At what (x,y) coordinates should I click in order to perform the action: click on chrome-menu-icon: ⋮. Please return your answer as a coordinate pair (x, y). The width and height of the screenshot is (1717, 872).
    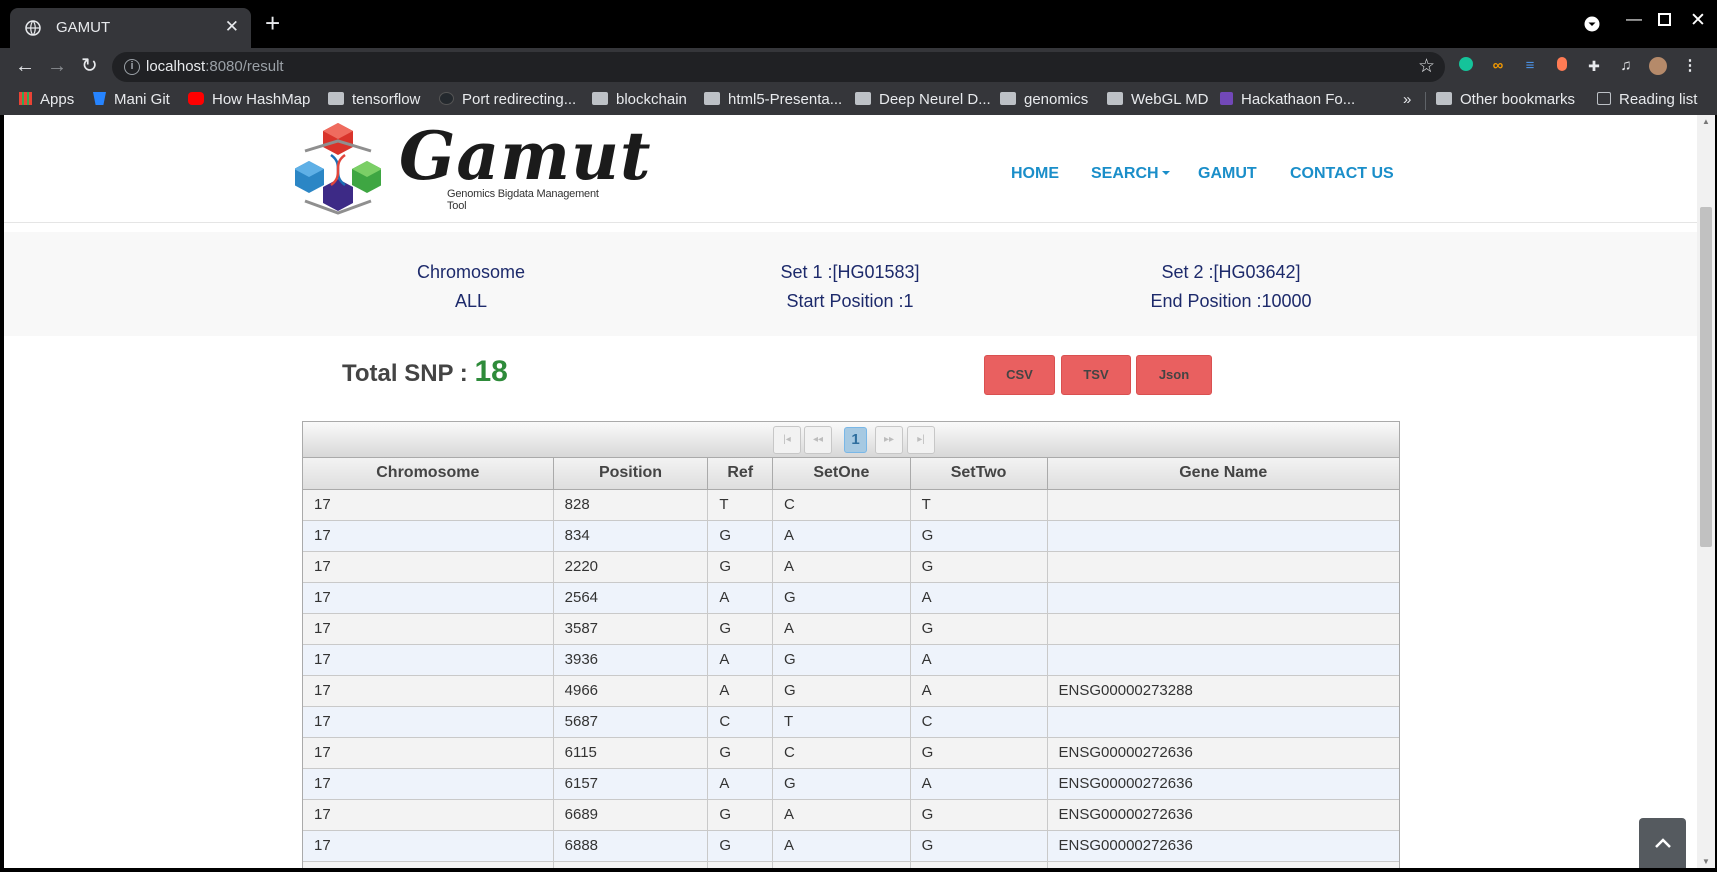
    Looking at the image, I should click on (1690, 66).